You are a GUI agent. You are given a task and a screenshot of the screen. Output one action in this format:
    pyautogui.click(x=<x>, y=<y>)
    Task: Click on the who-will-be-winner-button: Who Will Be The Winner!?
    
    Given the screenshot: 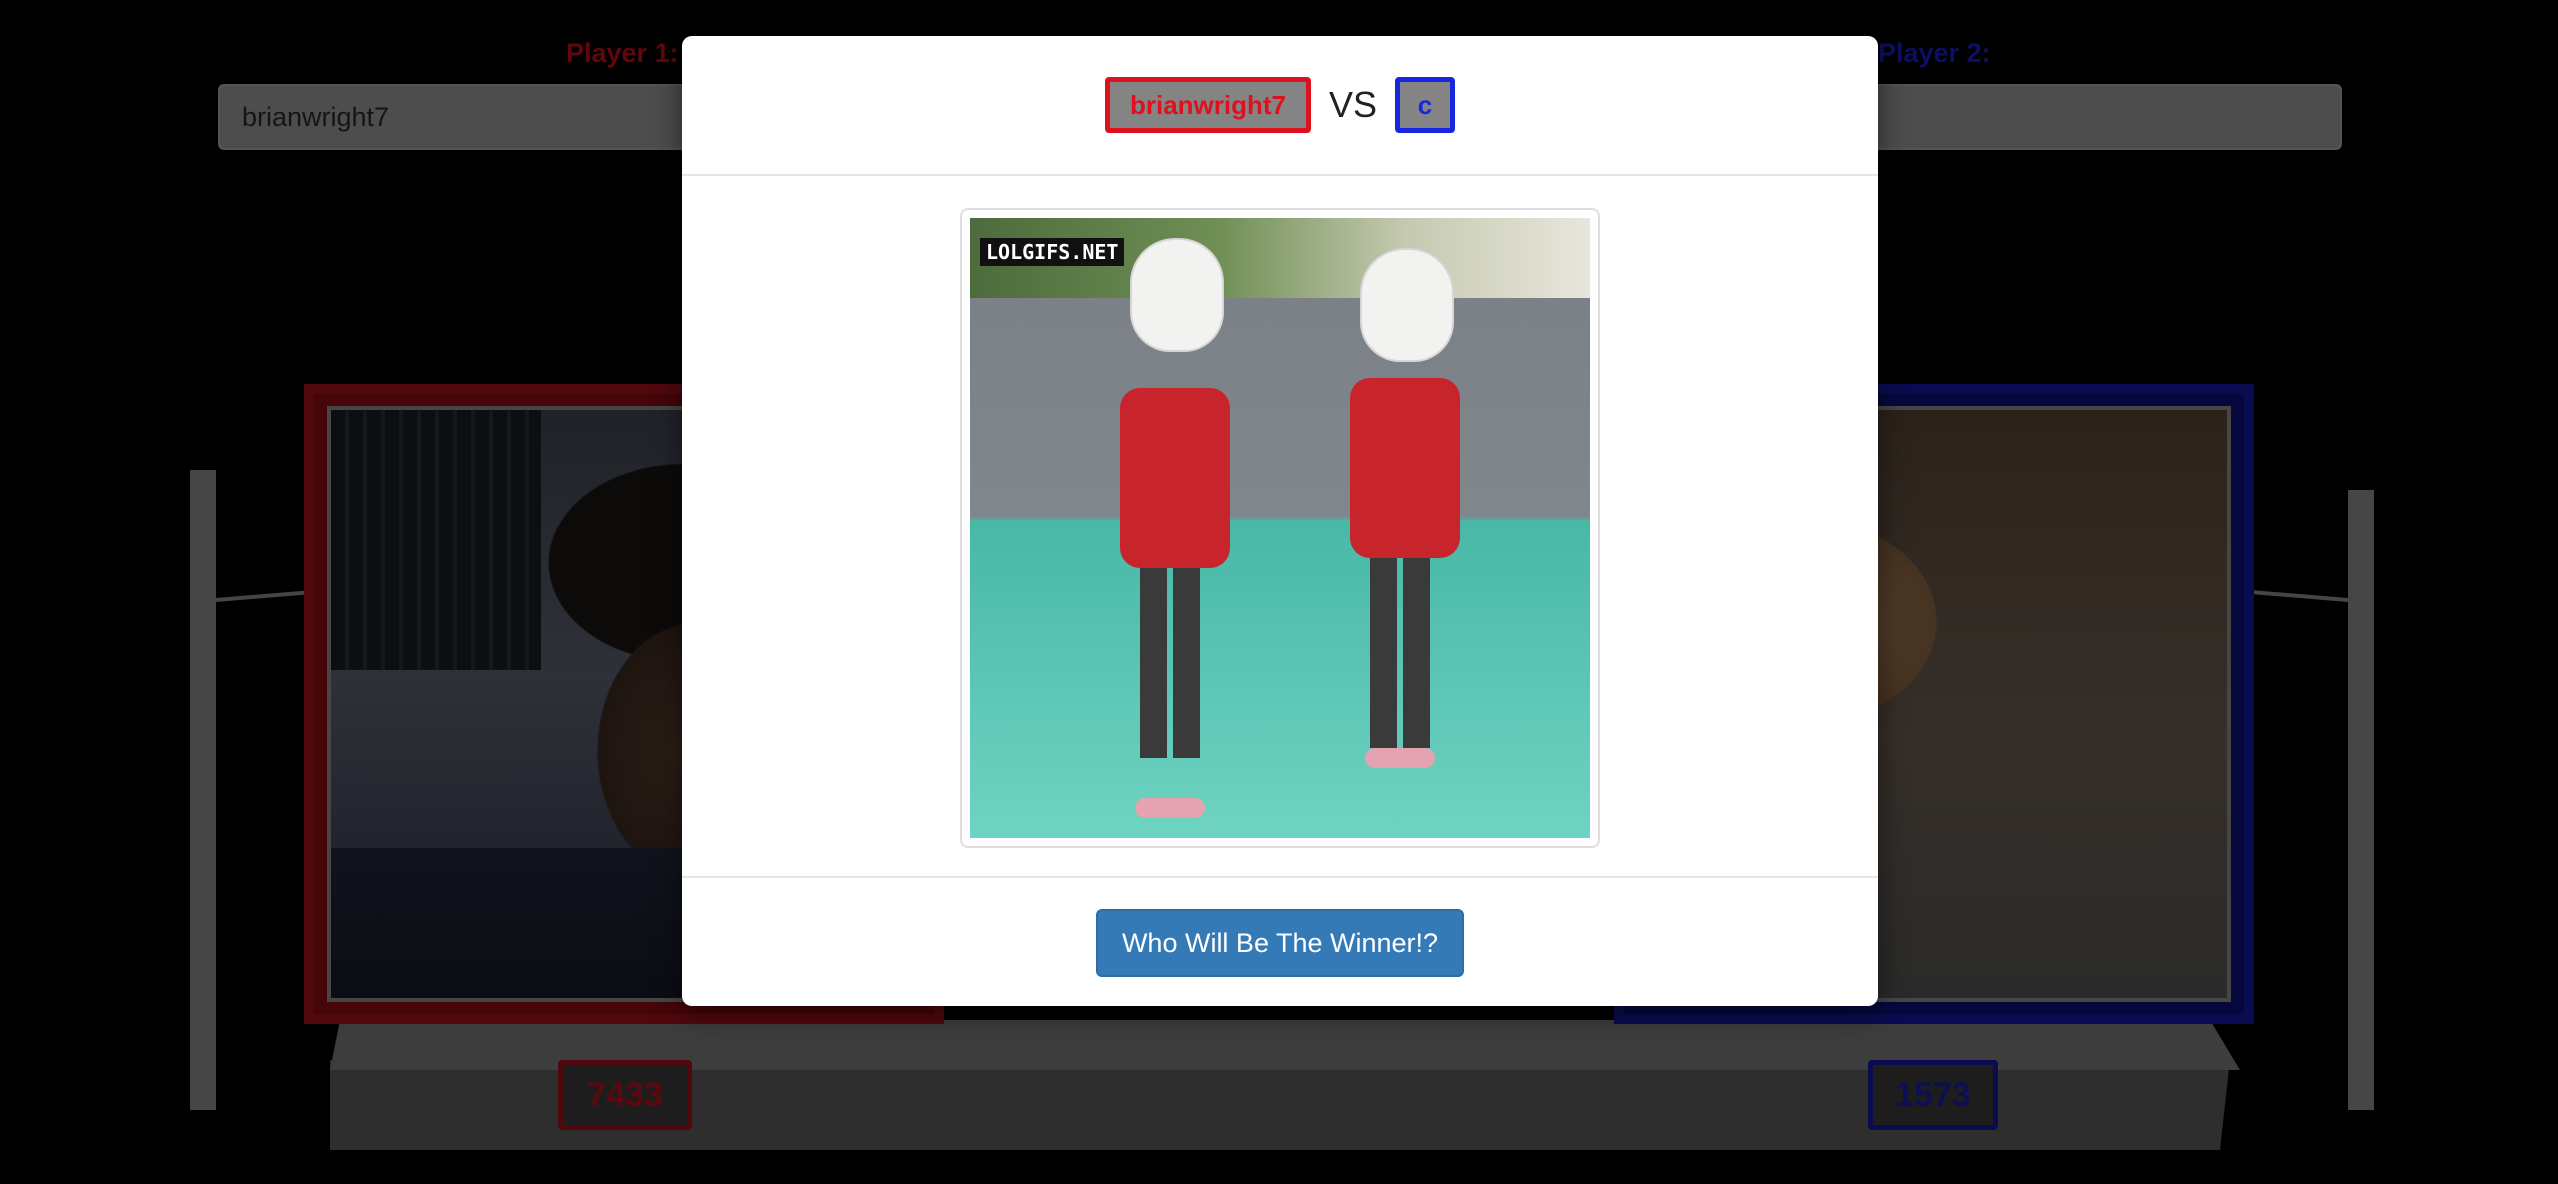 What is the action you would take?
    pyautogui.click(x=1280, y=943)
    